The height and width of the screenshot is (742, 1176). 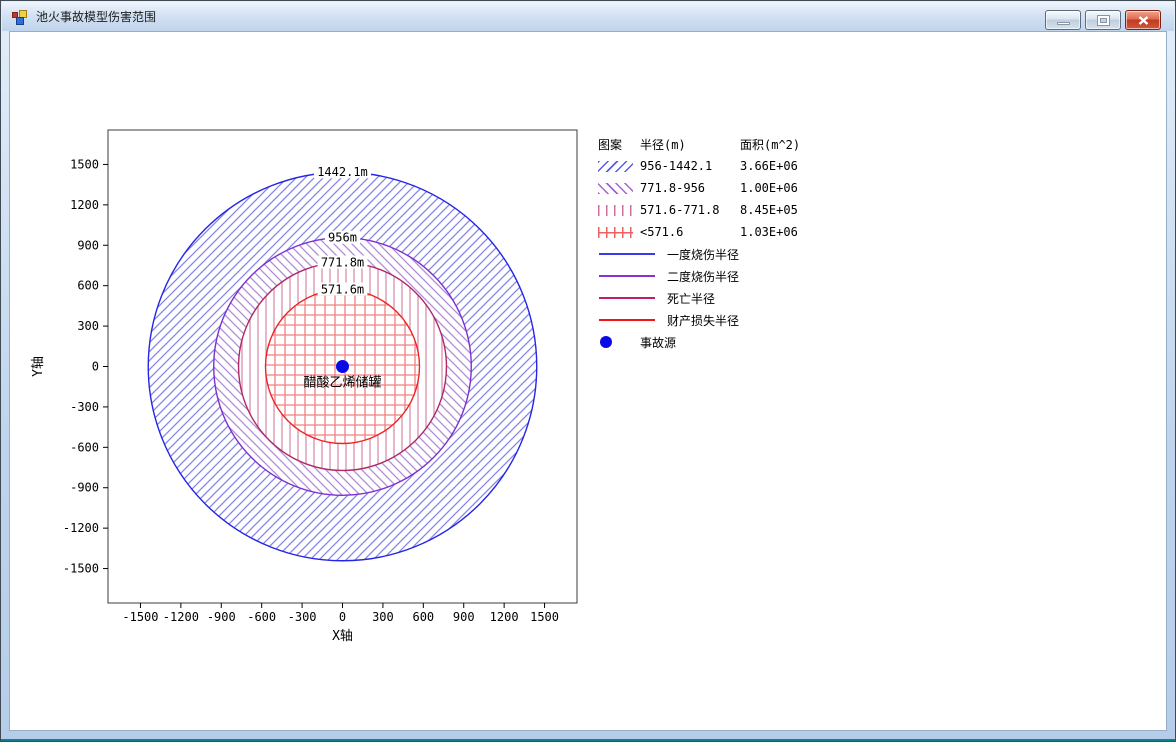 I want to click on legend-area-value: 3.66E+06, so click(x=769, y=166).